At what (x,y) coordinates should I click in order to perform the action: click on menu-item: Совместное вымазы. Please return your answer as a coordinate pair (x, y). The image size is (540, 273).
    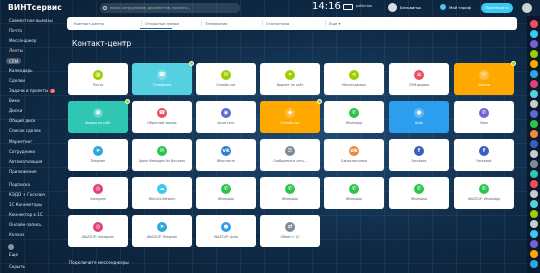
    Looking at the image, I should click on (31, 20).